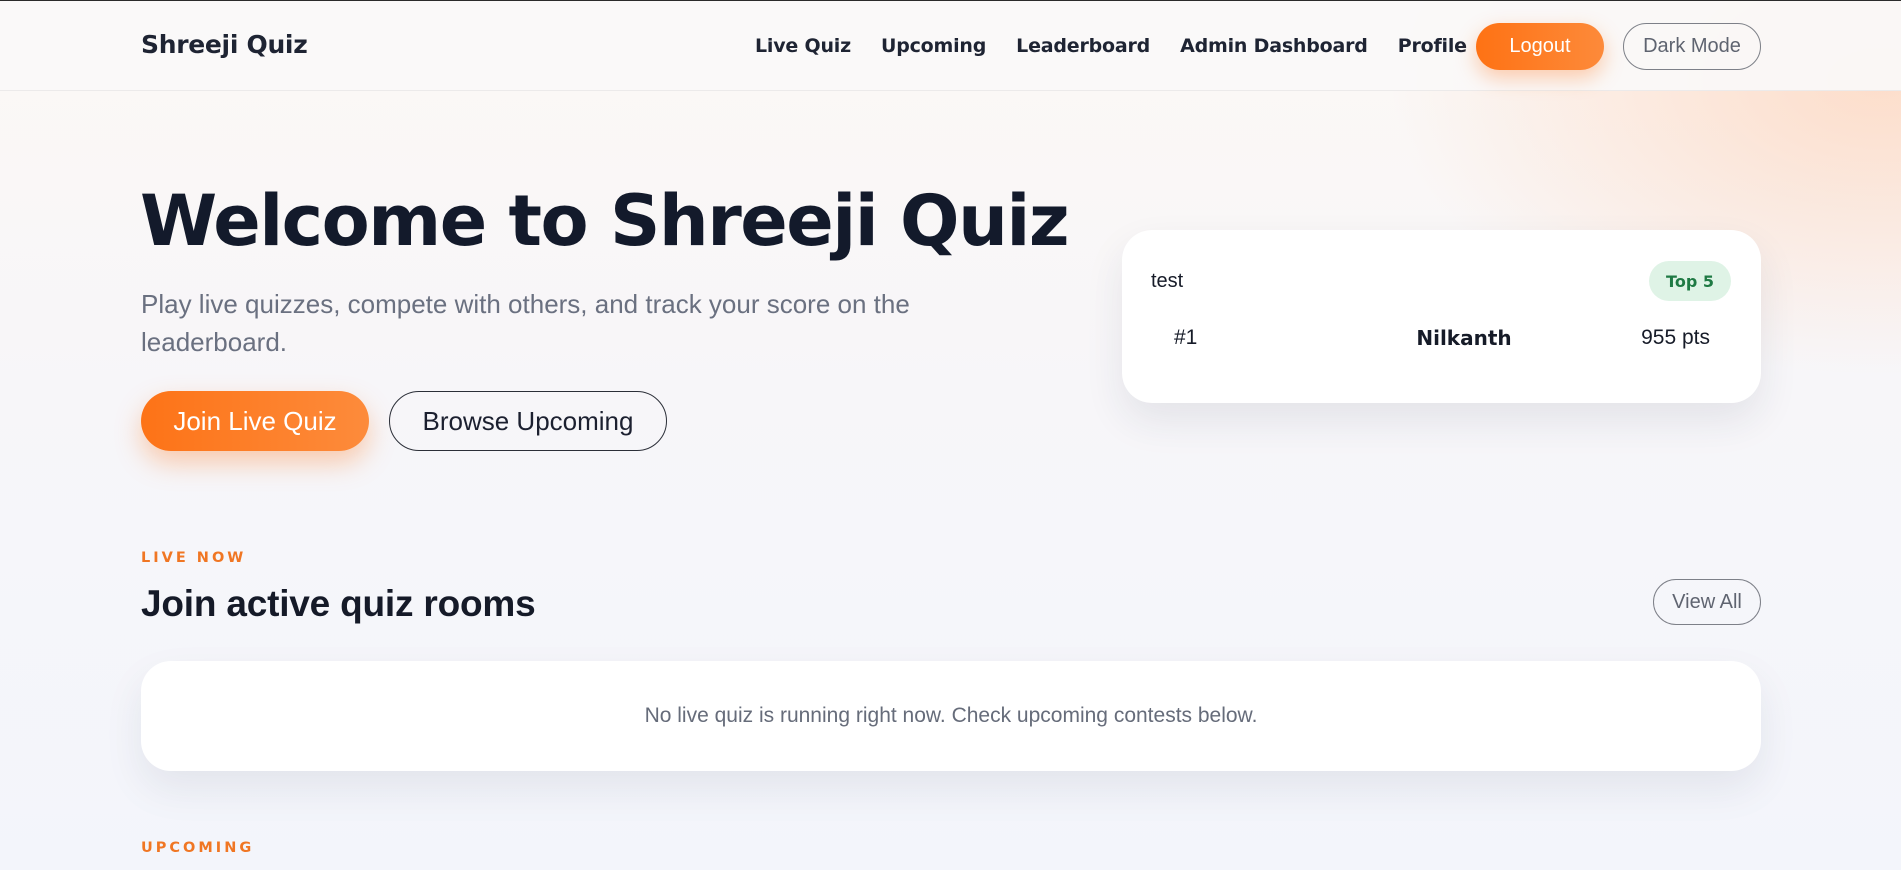  Describe the element at coordinates (1083, 46) in the screenshot. I see `nav-link-leaderboard: Leaderboard` at that location.